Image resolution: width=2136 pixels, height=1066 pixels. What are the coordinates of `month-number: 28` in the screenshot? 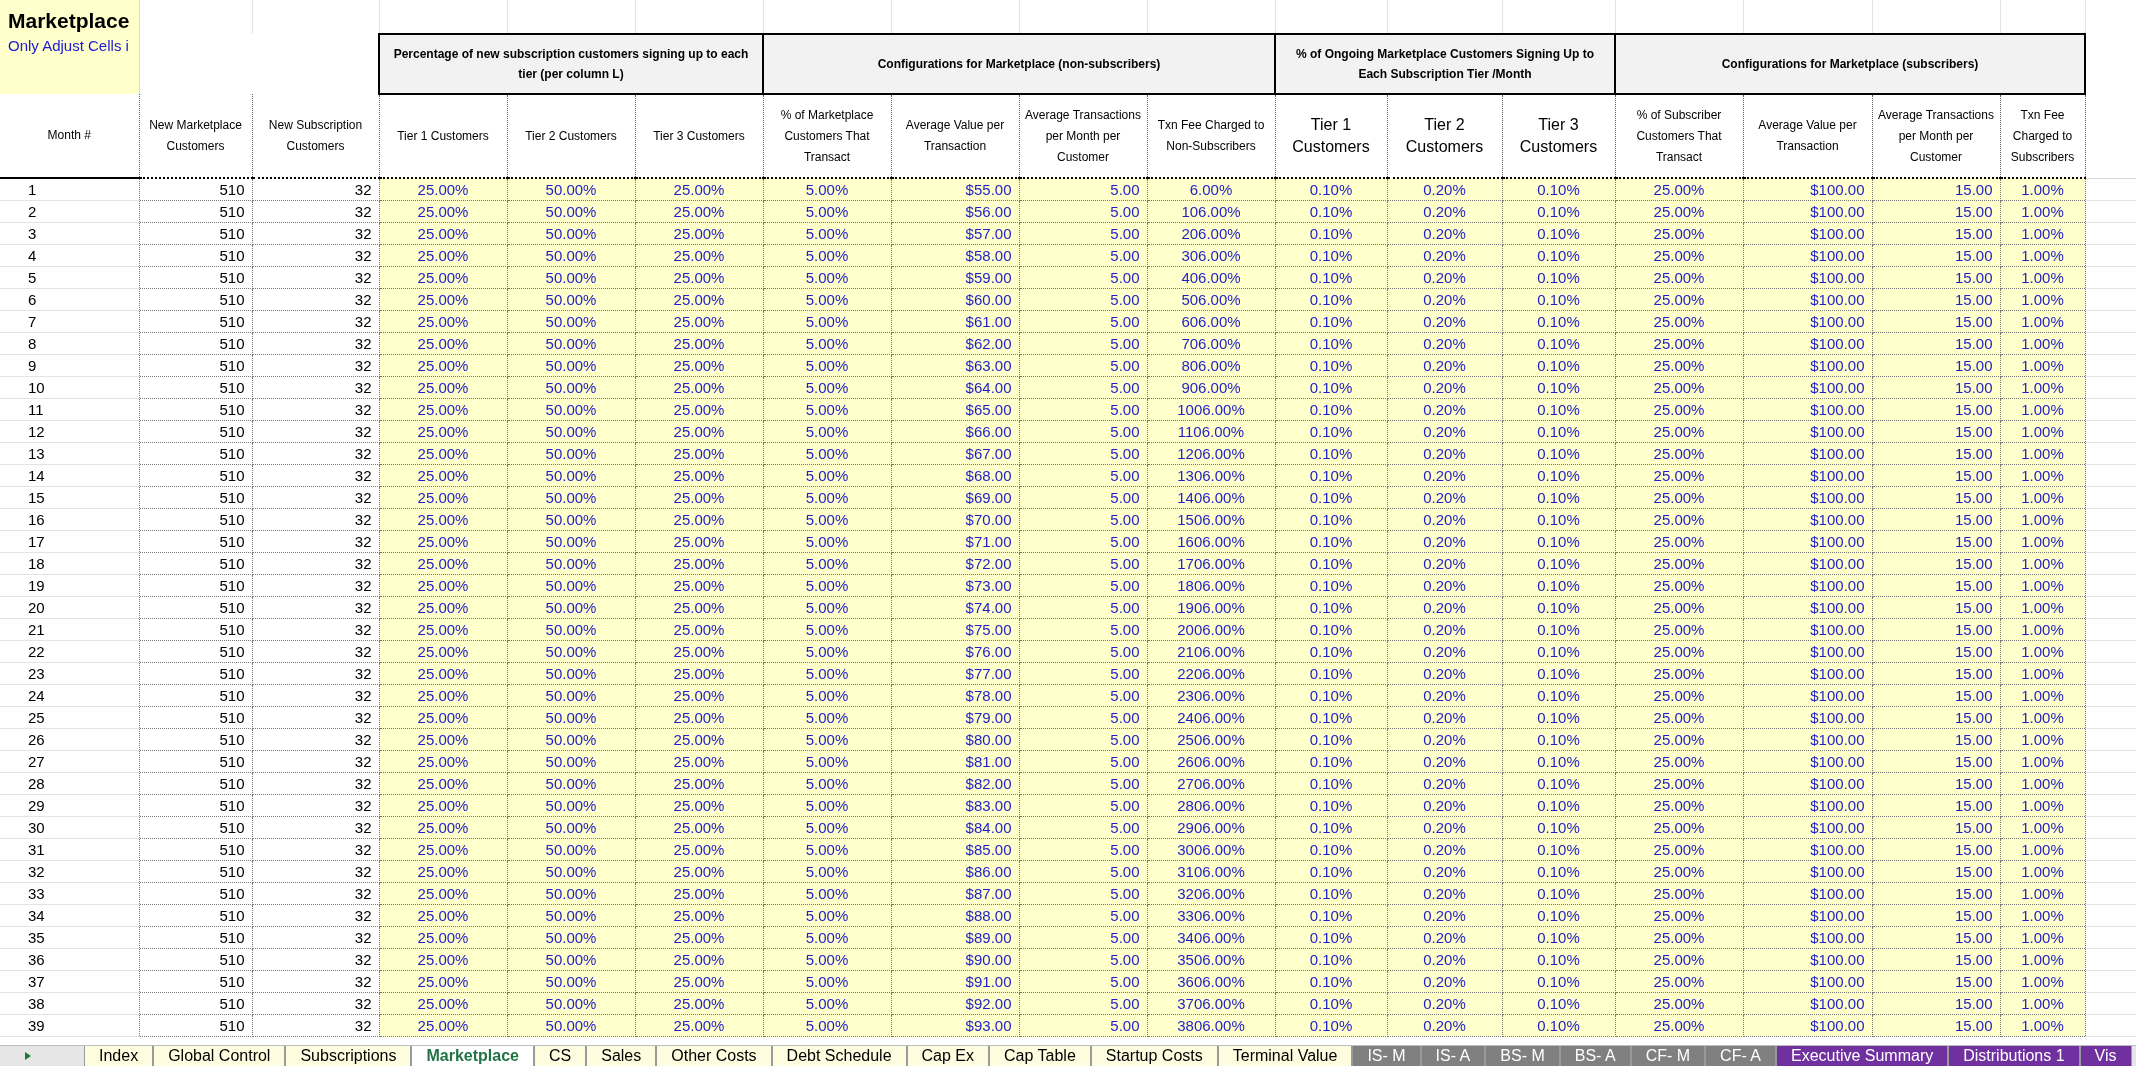 It's located at (69, 783).